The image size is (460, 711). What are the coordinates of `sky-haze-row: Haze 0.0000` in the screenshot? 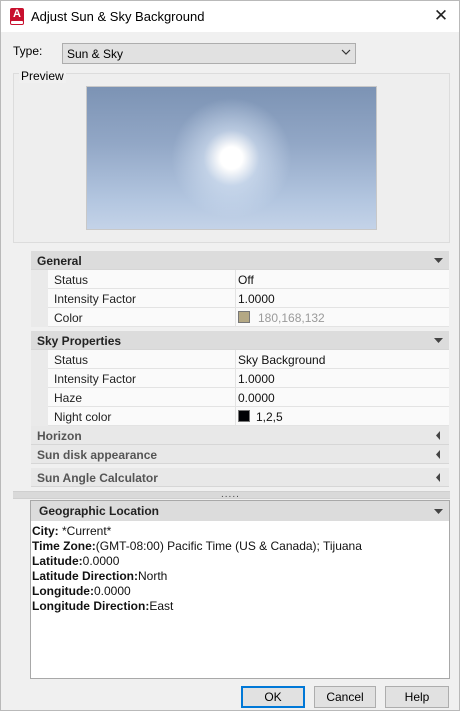 It's located at (248, 397).